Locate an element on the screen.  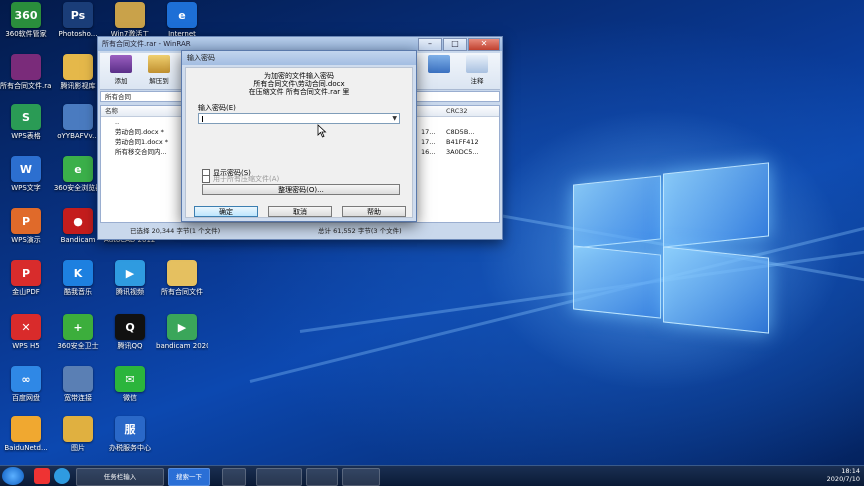
maximize-button: □ is located at coordinates (455, 44).